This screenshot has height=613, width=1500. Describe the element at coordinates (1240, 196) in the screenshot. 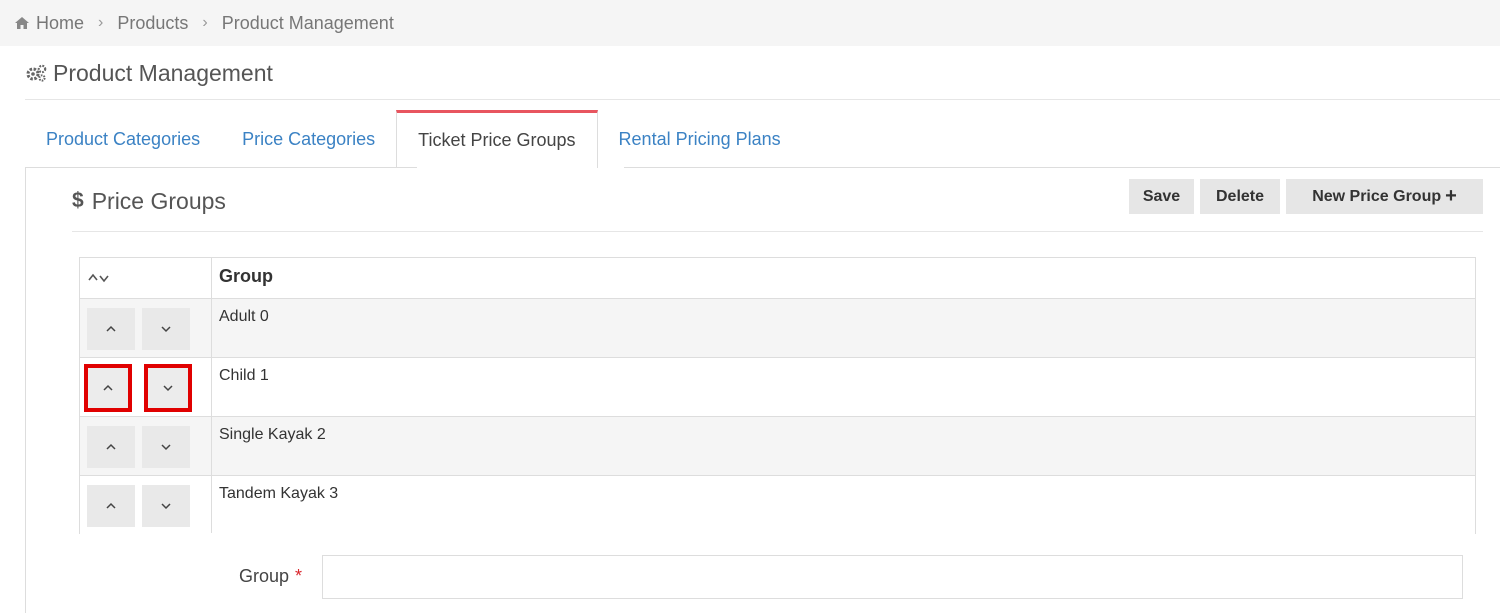

I see `delete-button: Delete` at that location.